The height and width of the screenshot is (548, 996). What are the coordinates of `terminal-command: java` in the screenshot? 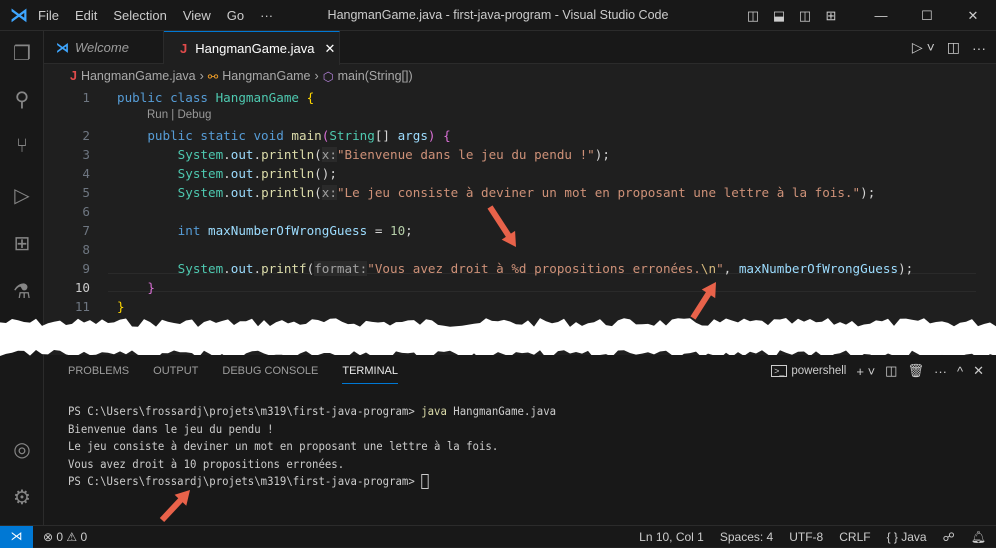 It's located at (434, 411).